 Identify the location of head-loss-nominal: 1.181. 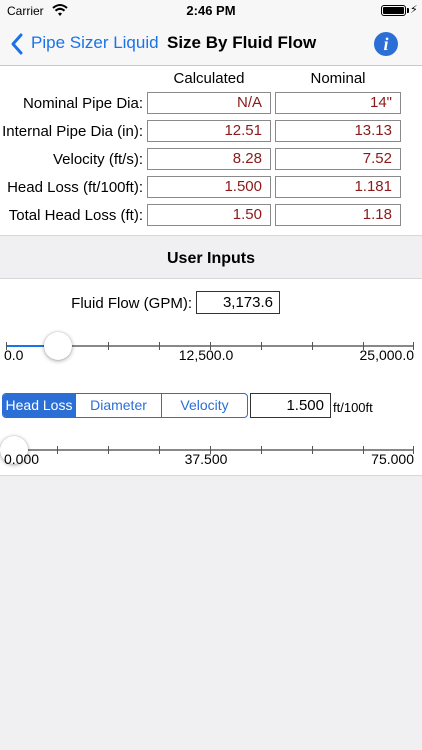
(338, 187).